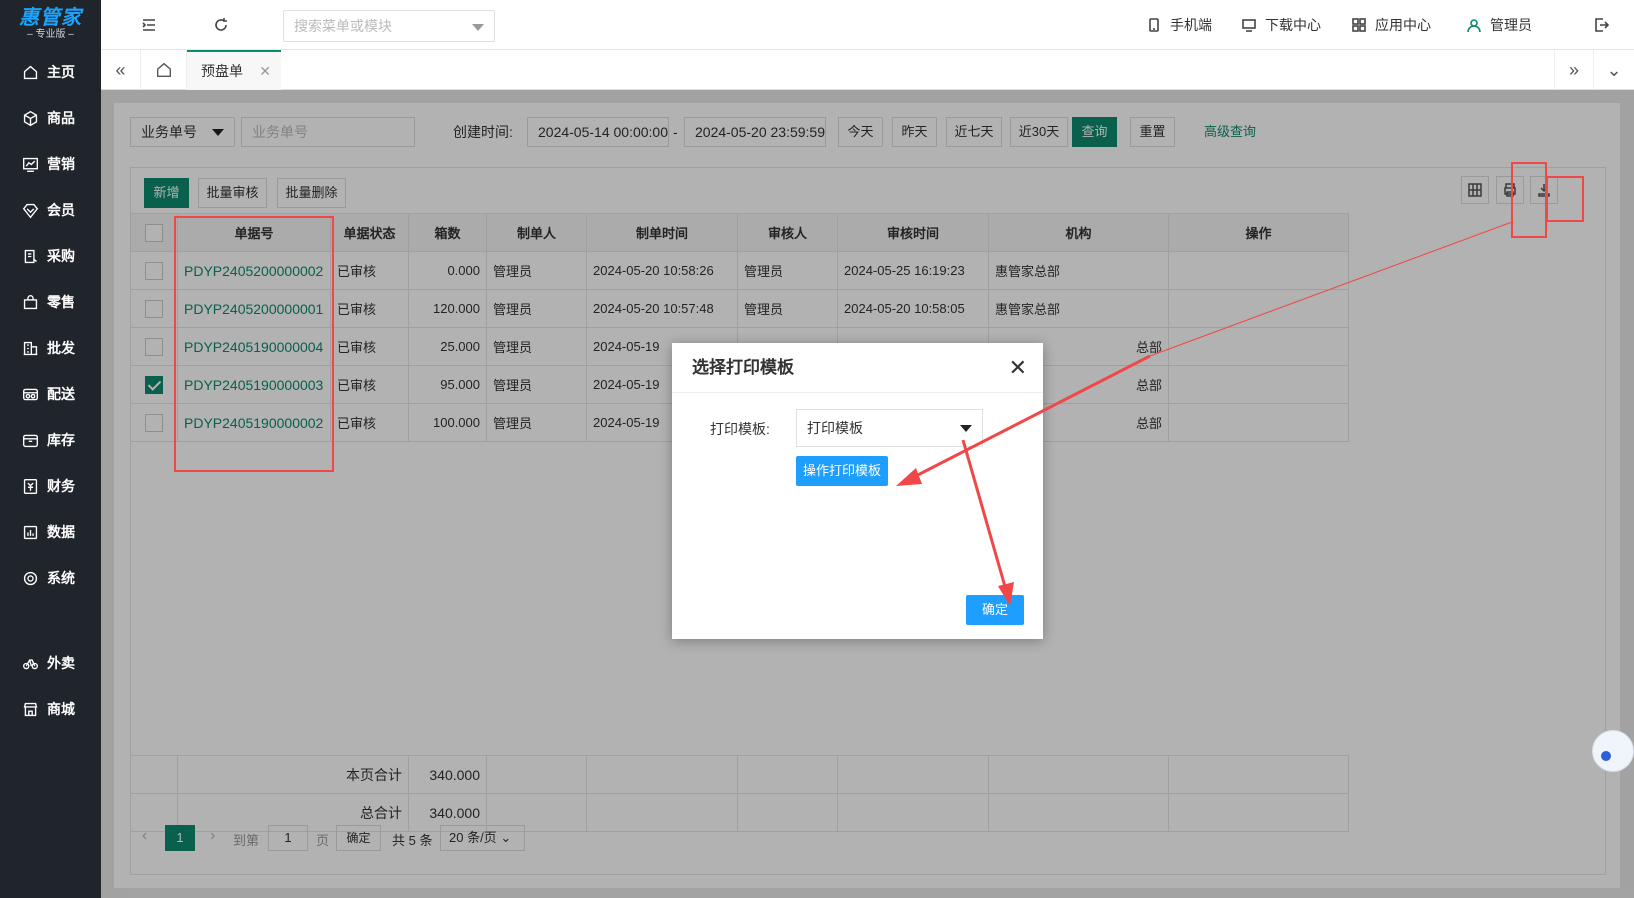 The image size is (1634, 898). What do you see at coordinates (30, 164) in the screenshot?
I see `chart-icon` at bounding box center [30, 164].